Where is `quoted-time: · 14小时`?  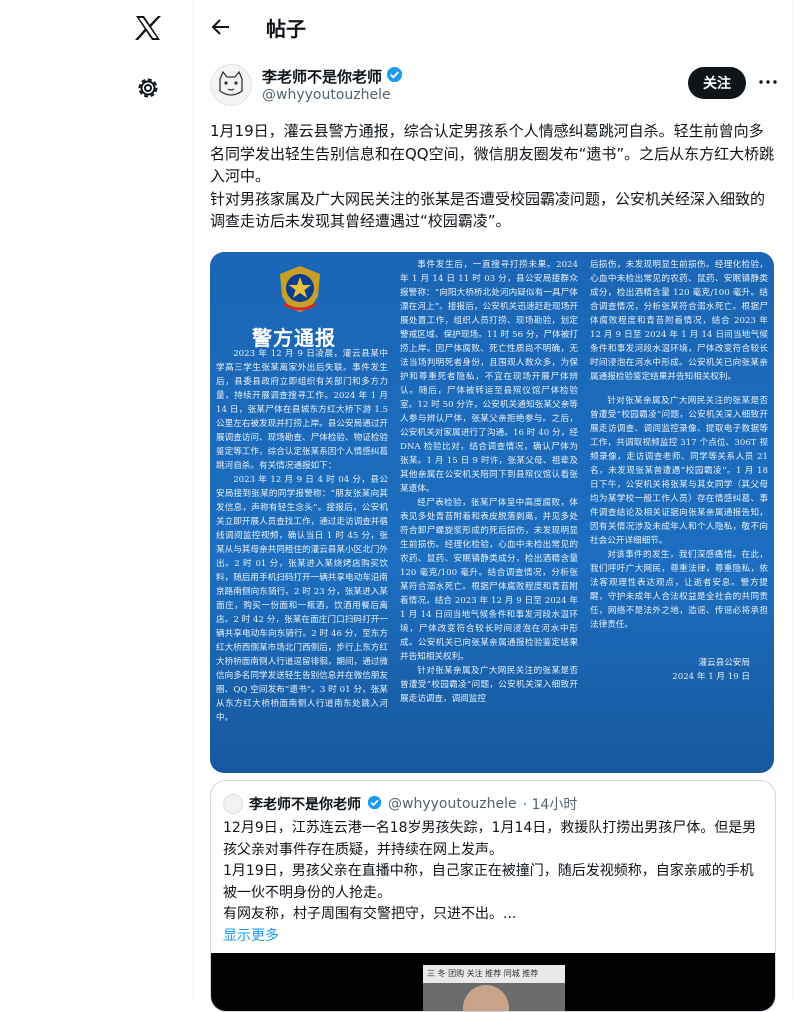 quoted-time: · 14小时 is located at coordinates (550, 805).